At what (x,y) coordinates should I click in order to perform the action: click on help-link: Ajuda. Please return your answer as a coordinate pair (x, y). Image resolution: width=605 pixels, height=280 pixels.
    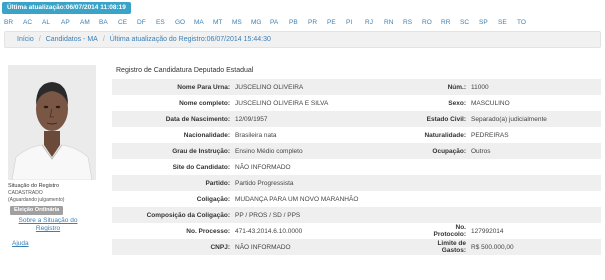
    Looking at the image, I should click on (60, 243).